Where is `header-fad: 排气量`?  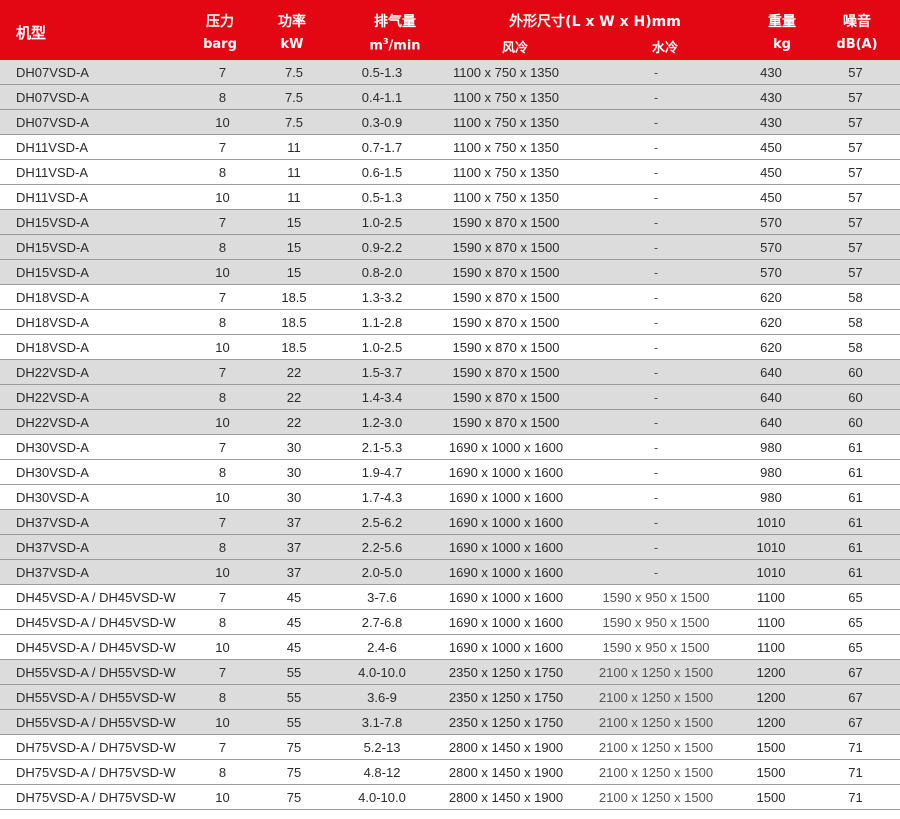 header-fad: 排气量 is located at coordinates (395, 22).